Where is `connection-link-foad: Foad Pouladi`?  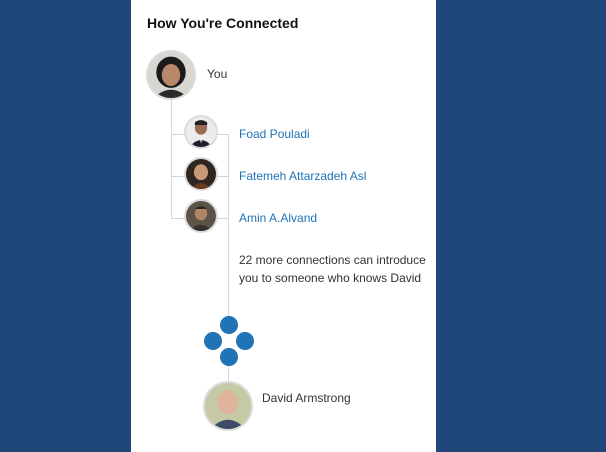
connection-link-foad: Foad Pouladi is located at coordinates (274, 134).